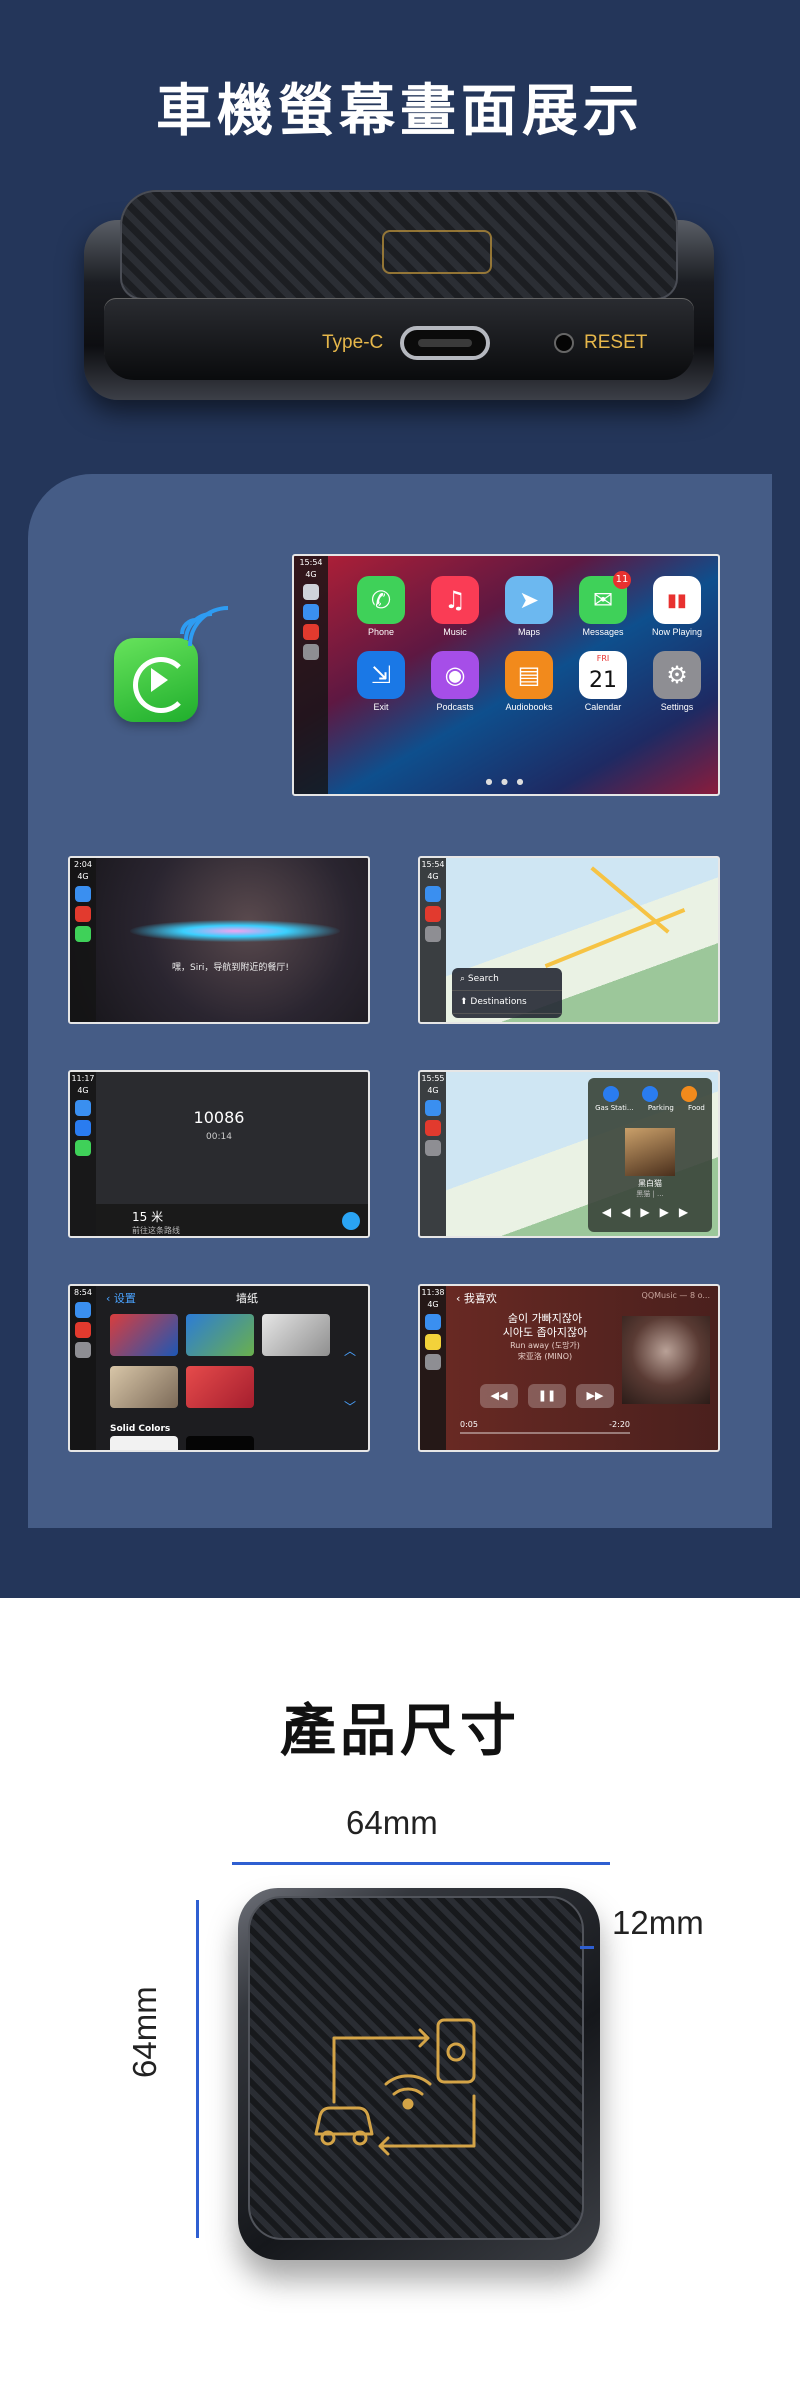 The image size is (800, 2400). I want to click on wireless-wave-icon, so click(204, 626).